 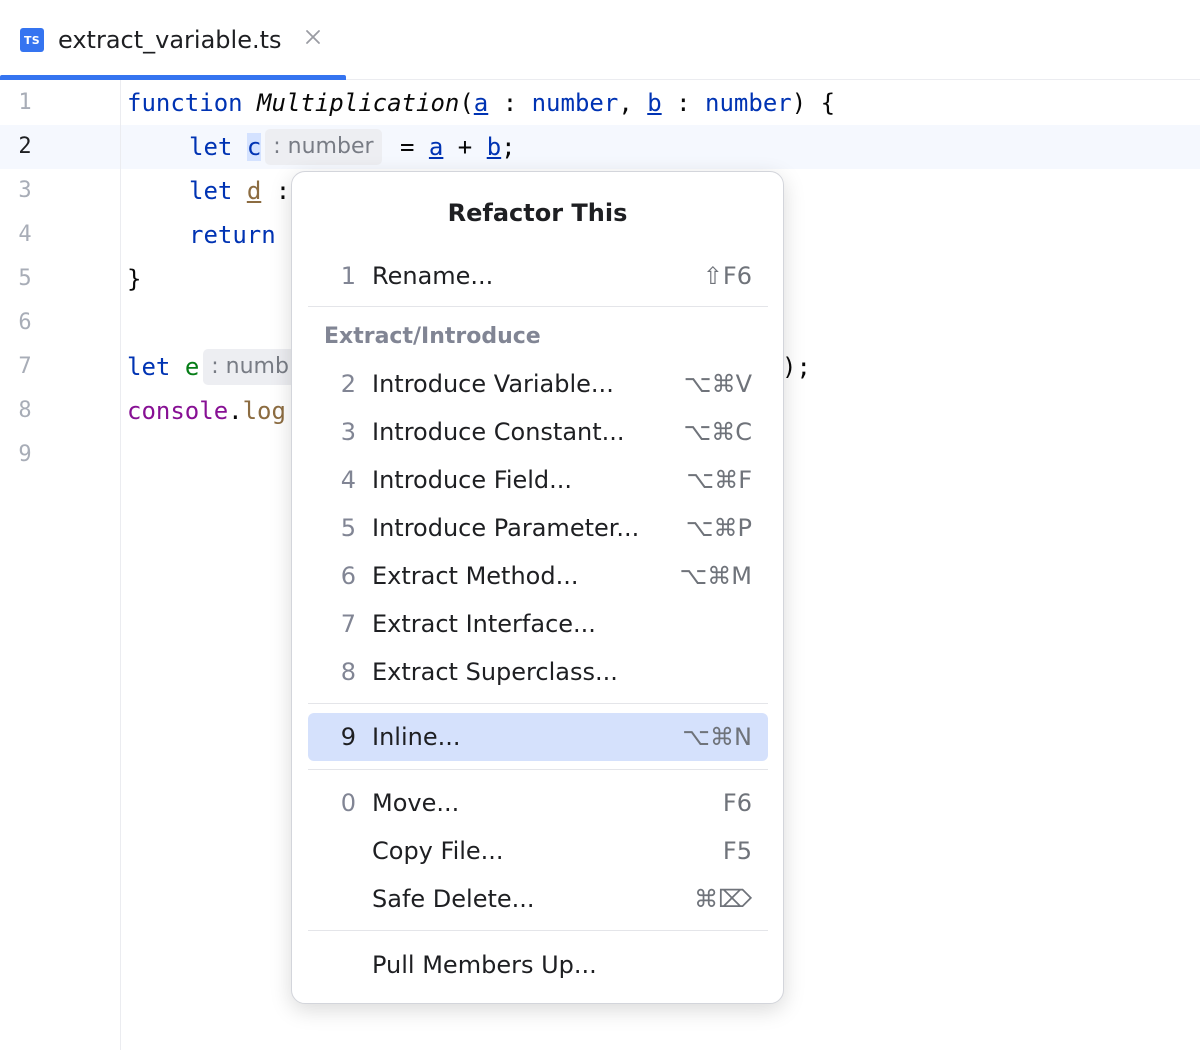 What do you see at coordinates (600, 40) in the screenshot?
I see `editor-tab-bar: TS extract_variable.ts` at bounding box center [600, 40].